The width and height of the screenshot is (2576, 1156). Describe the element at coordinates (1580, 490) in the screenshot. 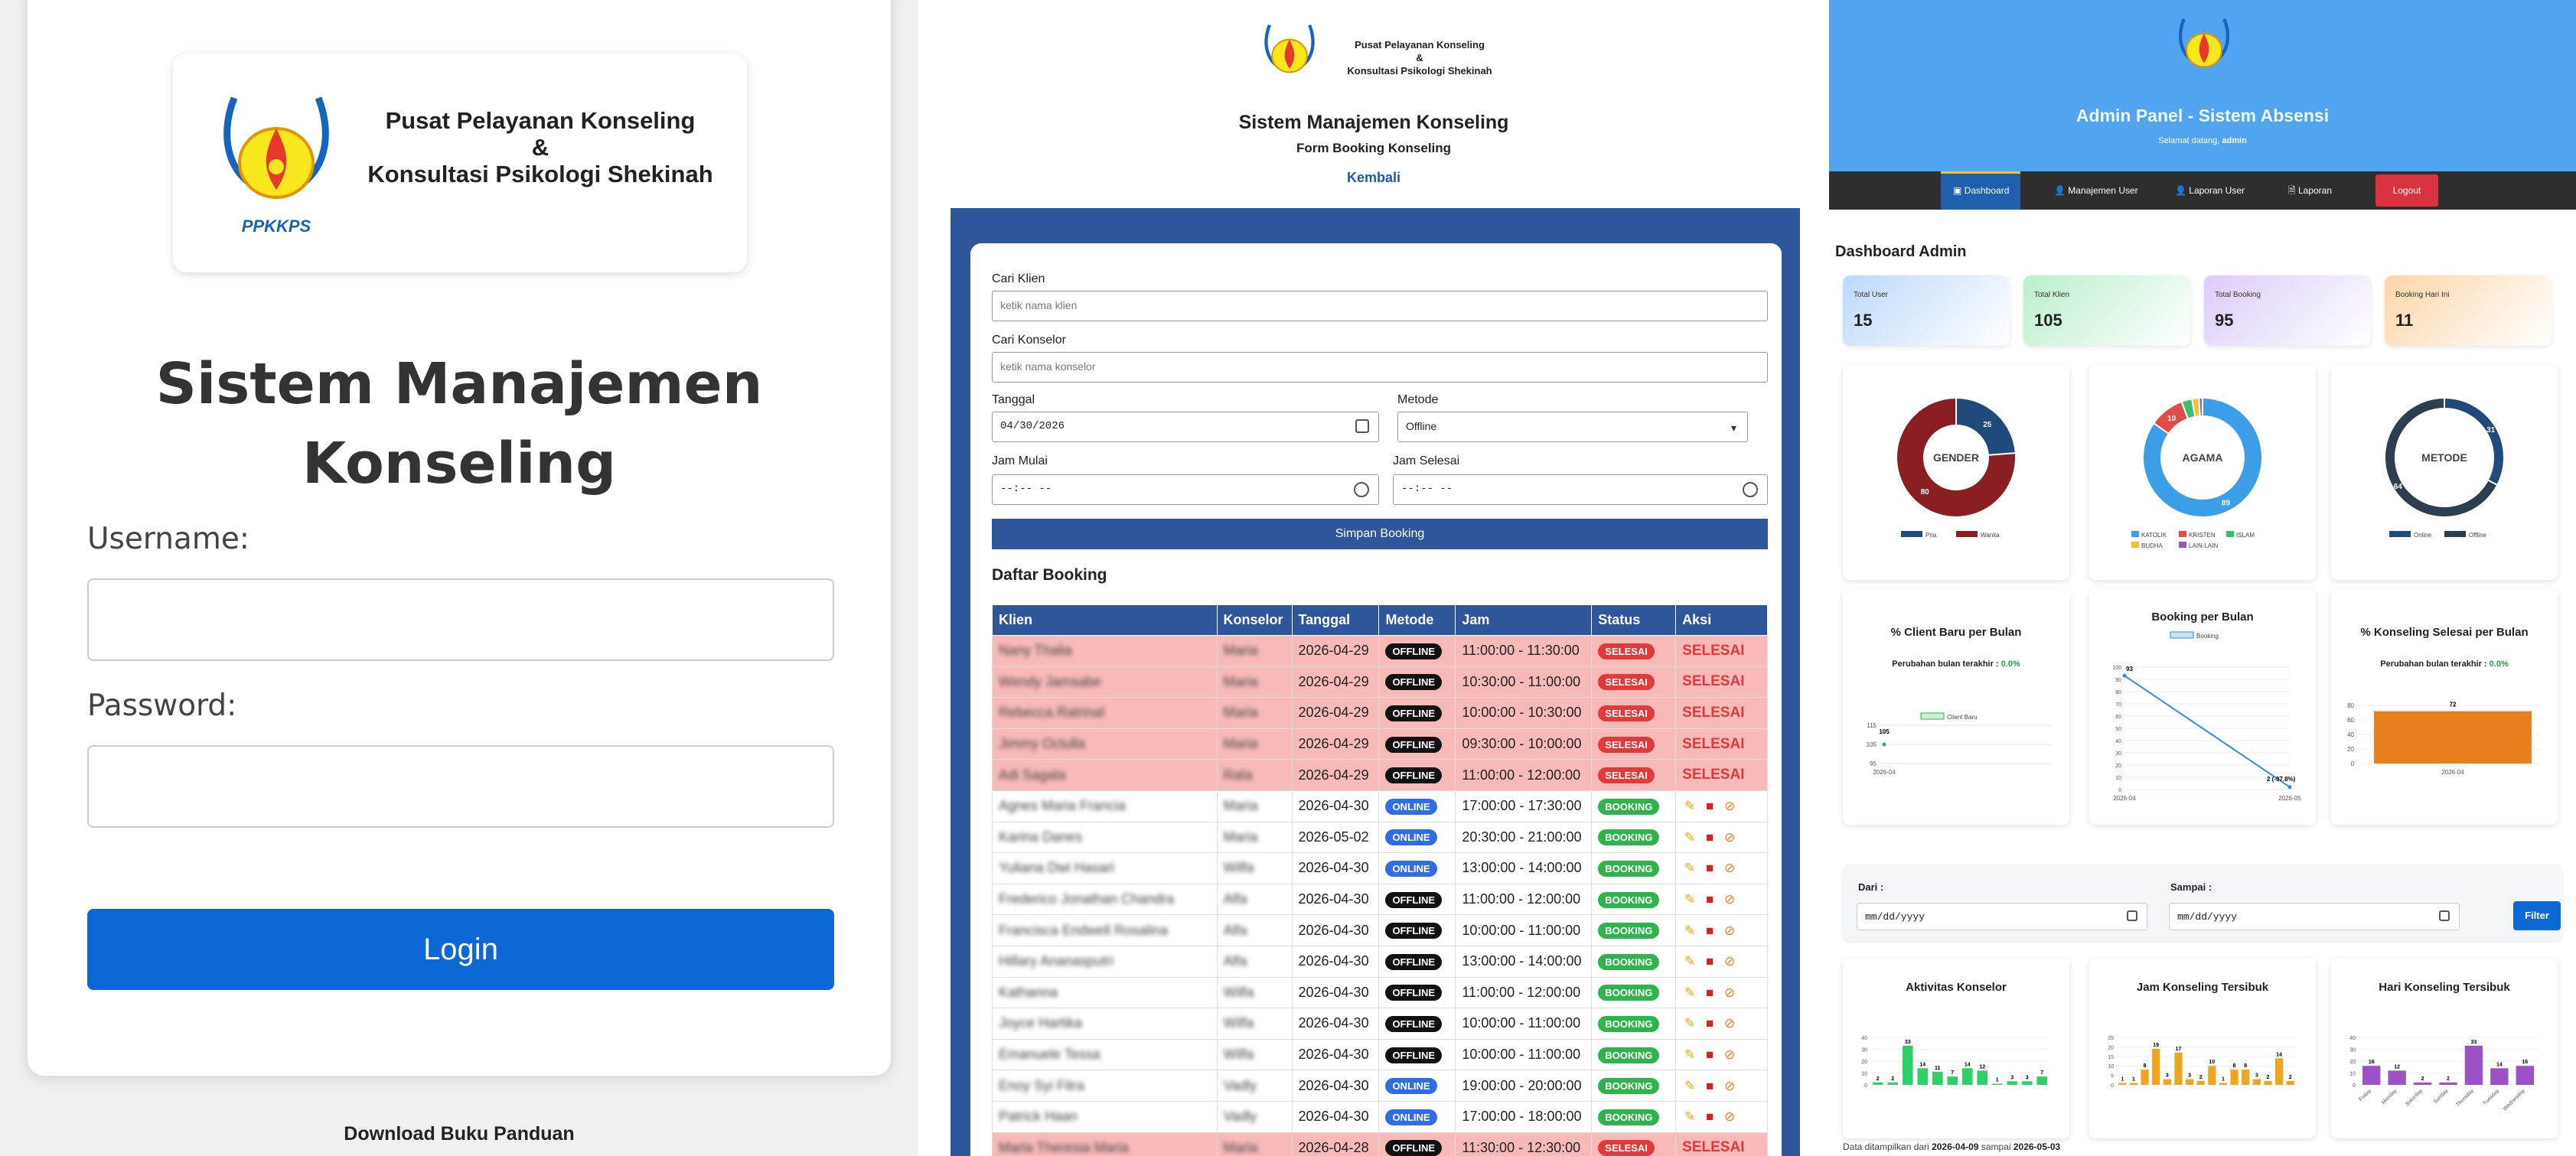

I see `jam-selesai-input: --:-- --` at that location.